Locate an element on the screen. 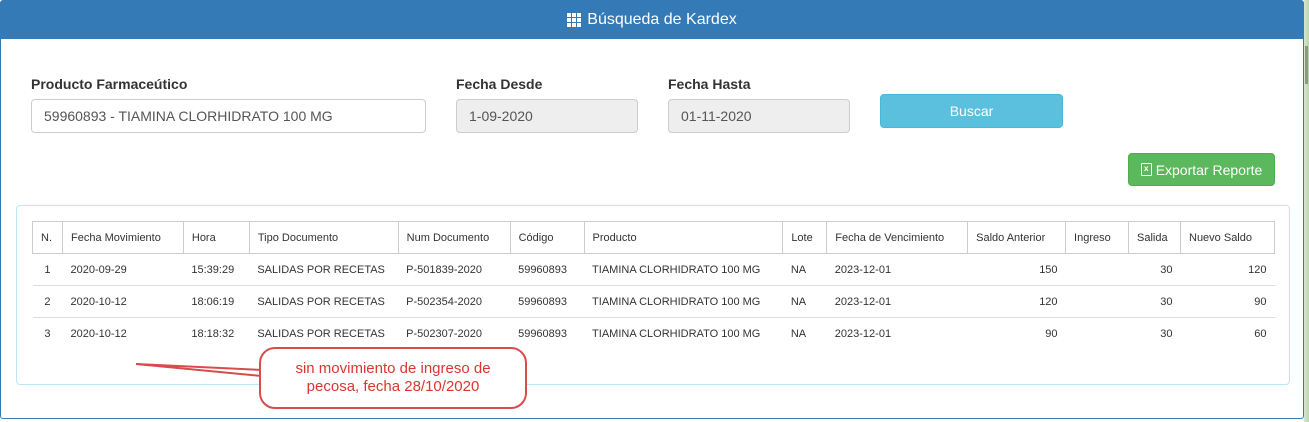 The image size is (1309, 422). annotation-line-2: pecosa, fecha 28/10/2020 is located at coordinates (393, 386).